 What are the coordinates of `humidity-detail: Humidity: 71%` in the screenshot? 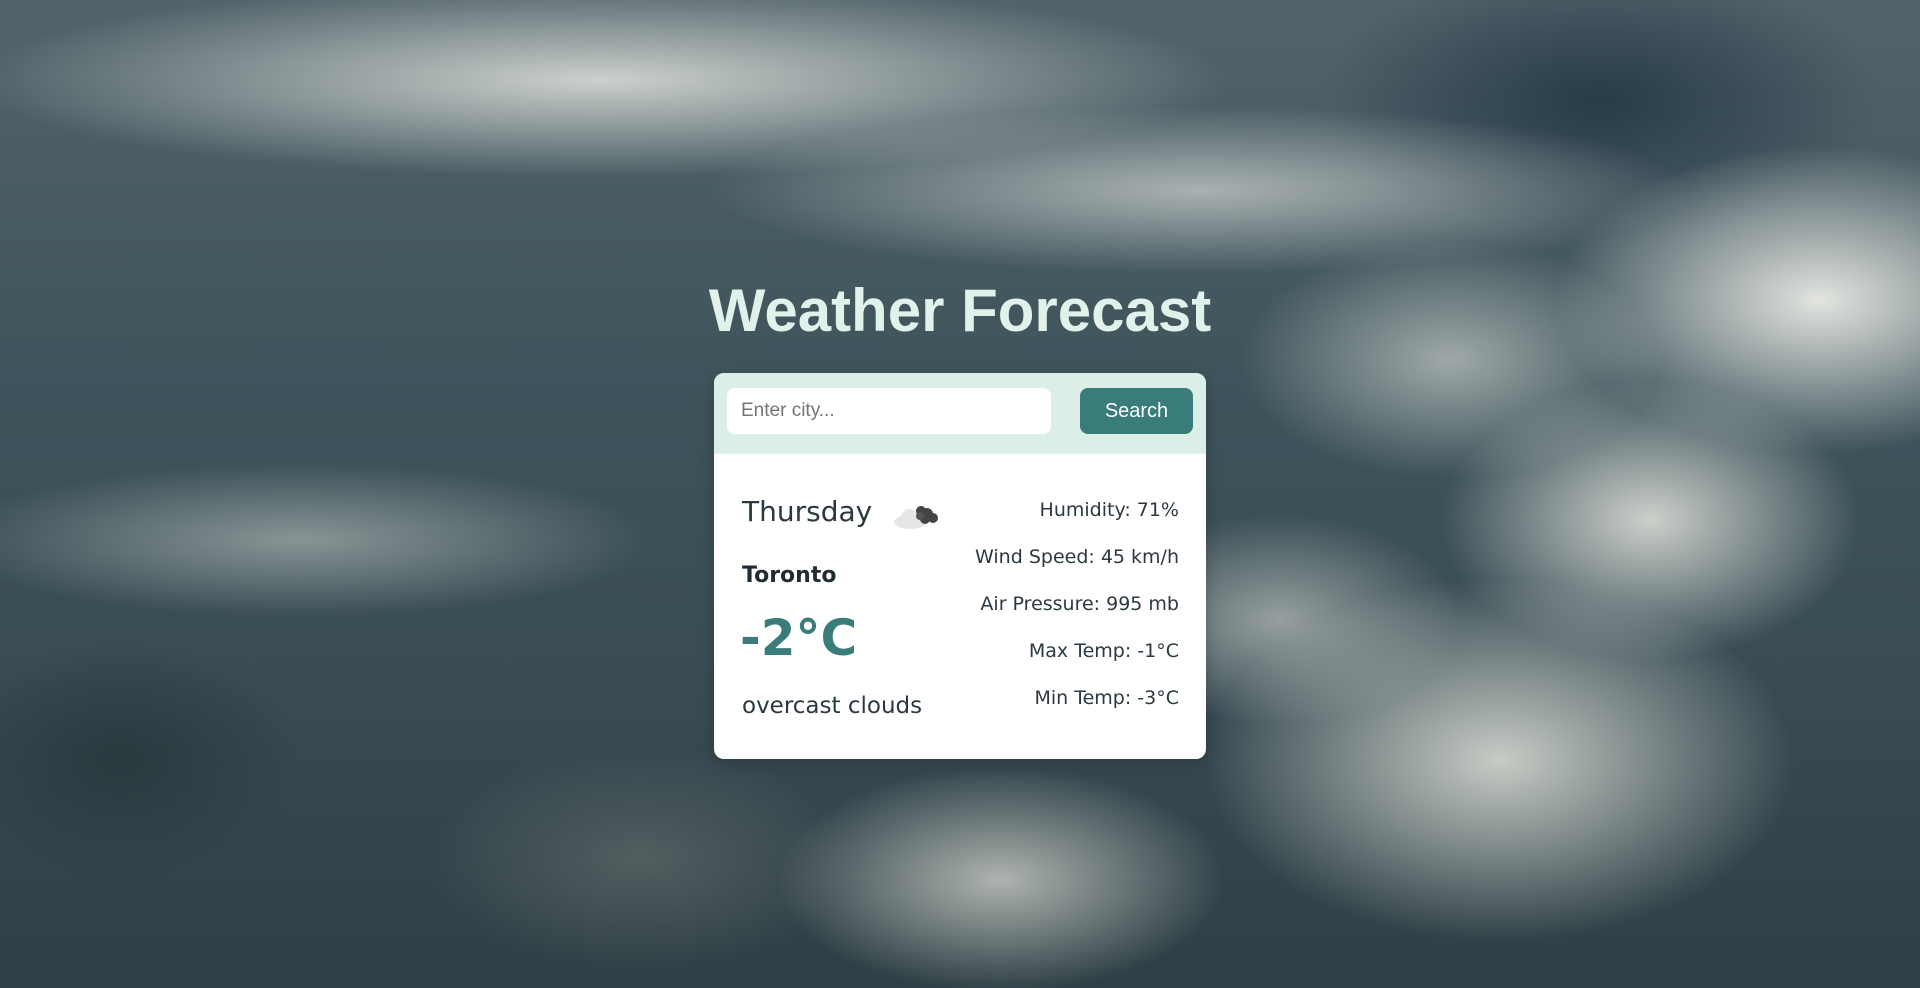 It's located at (1109, 510).